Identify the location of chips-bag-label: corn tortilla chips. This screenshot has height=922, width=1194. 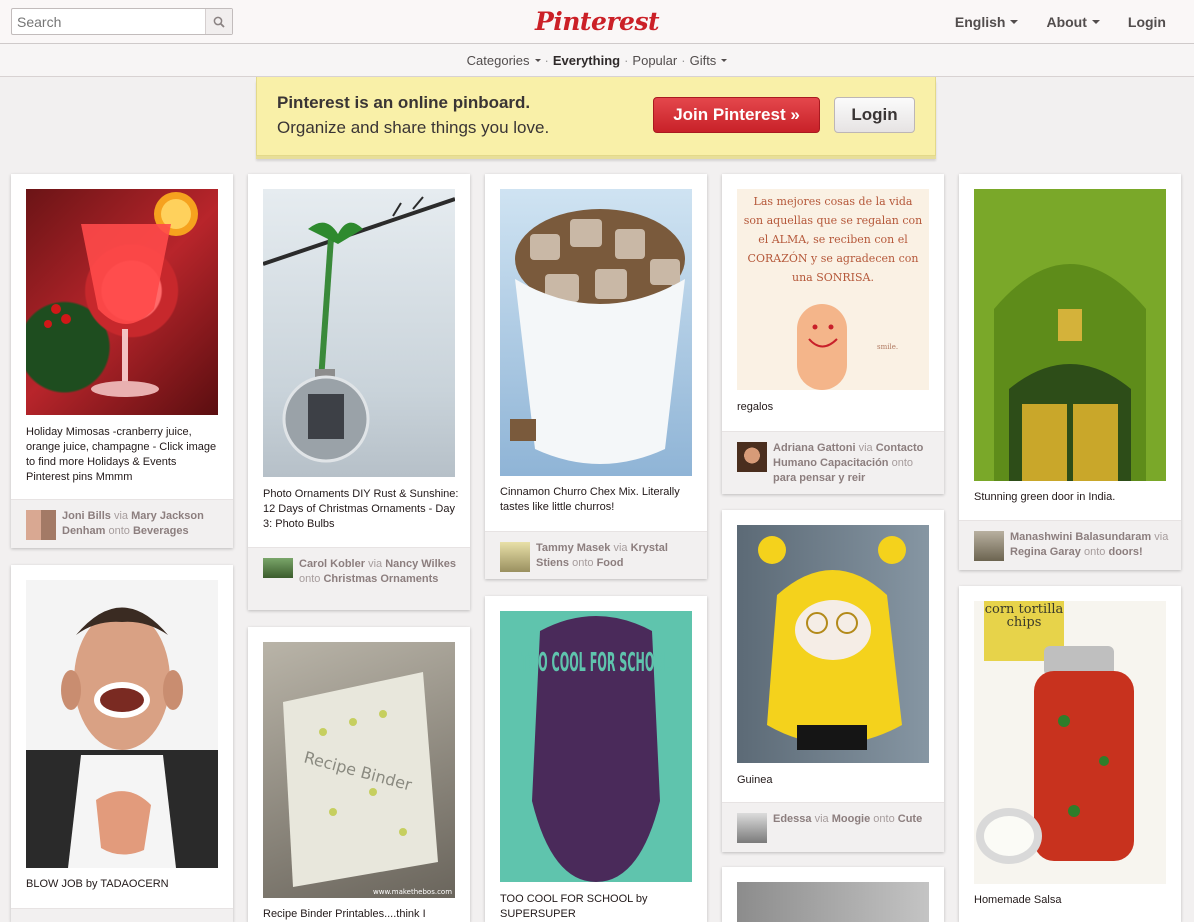
(1024, 616).